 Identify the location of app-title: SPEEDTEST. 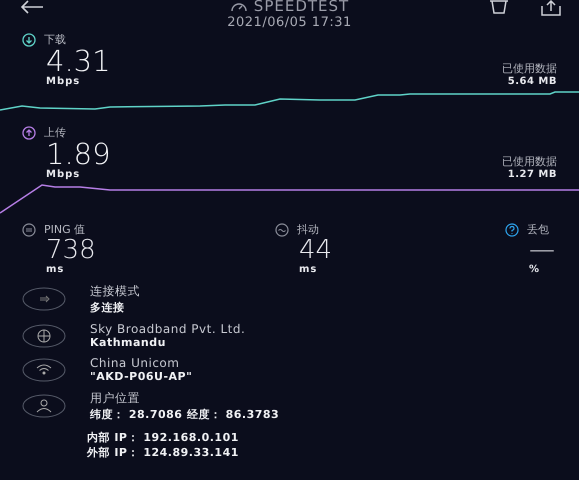
(302, 7).